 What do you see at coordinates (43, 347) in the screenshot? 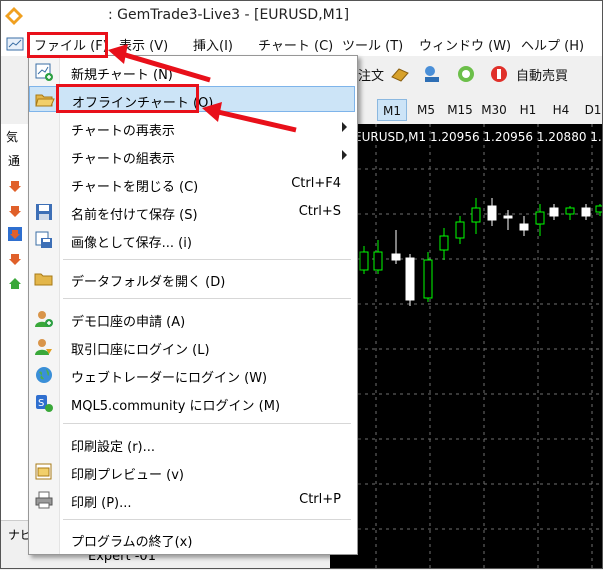
I see `user-login-icon` at bounding box center [43, 347].